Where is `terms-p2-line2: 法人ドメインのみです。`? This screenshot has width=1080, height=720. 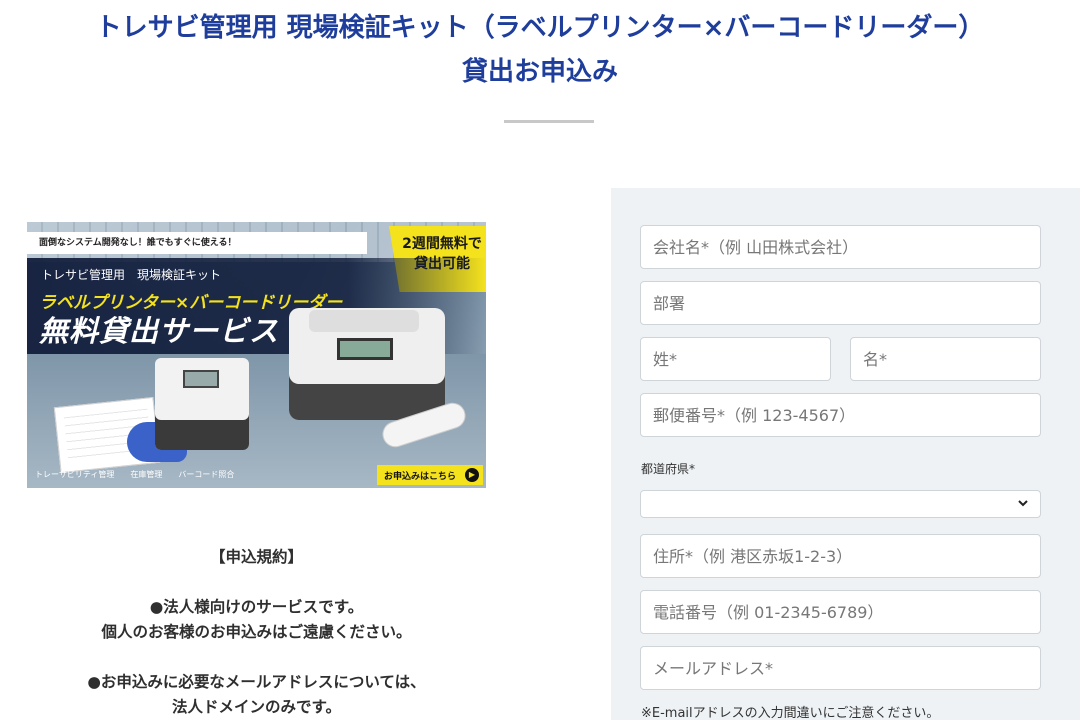
terms-p2-line2: 法人ドメインのみです。 is located at coordinates (256, 707).